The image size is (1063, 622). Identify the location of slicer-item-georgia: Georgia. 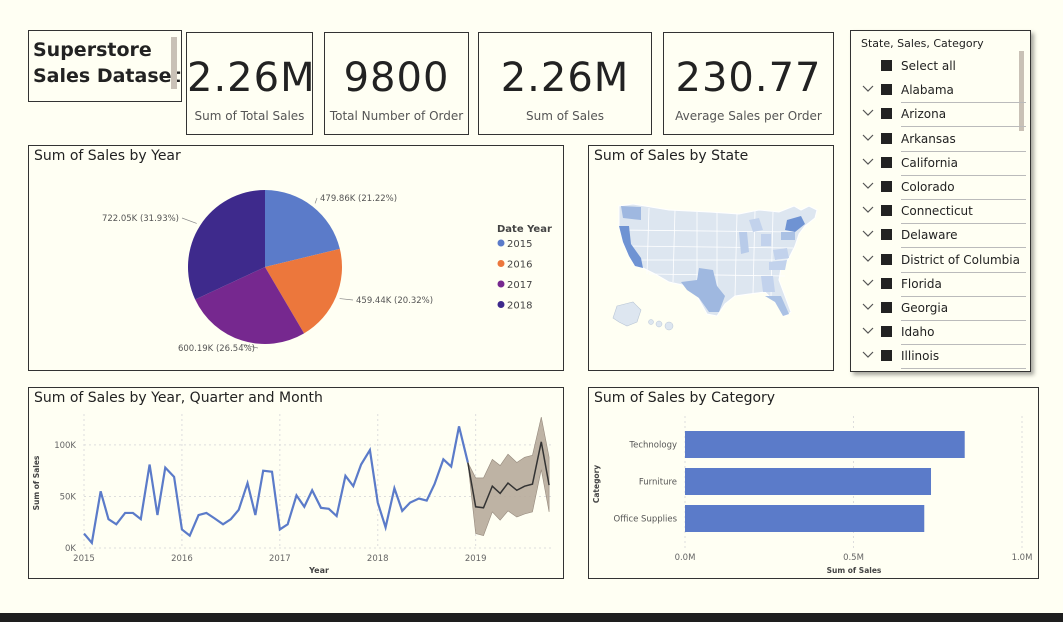
(943, 309).